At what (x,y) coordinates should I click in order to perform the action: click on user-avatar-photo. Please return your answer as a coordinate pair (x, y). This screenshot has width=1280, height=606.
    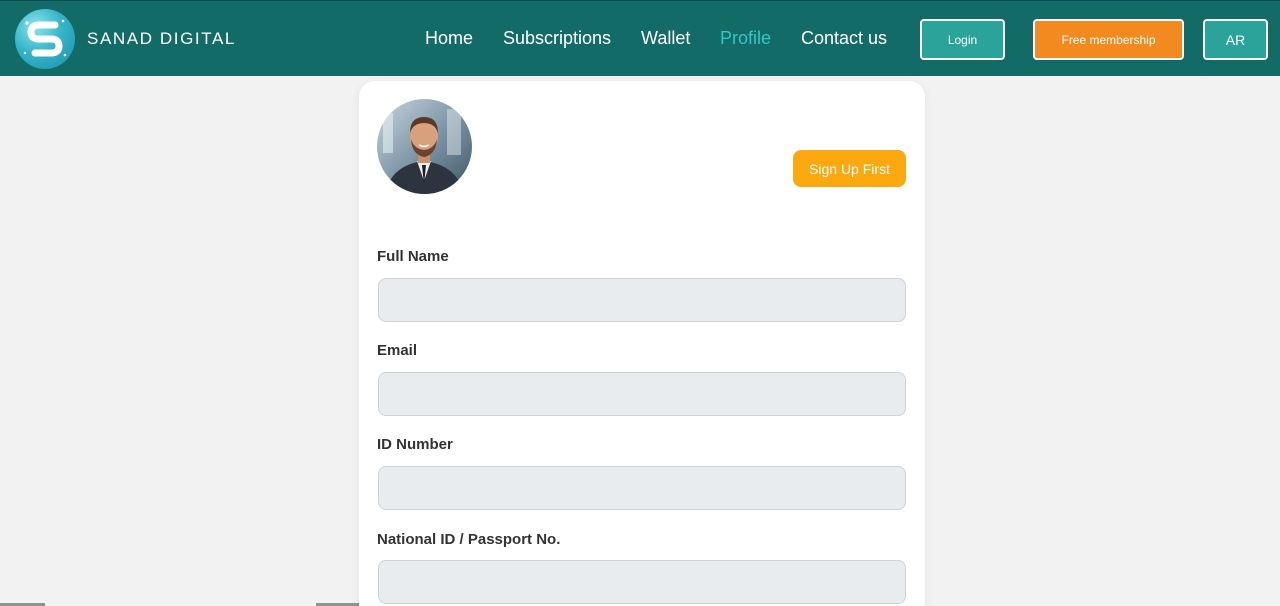
    Looking at the image, I should click on (424, 146).